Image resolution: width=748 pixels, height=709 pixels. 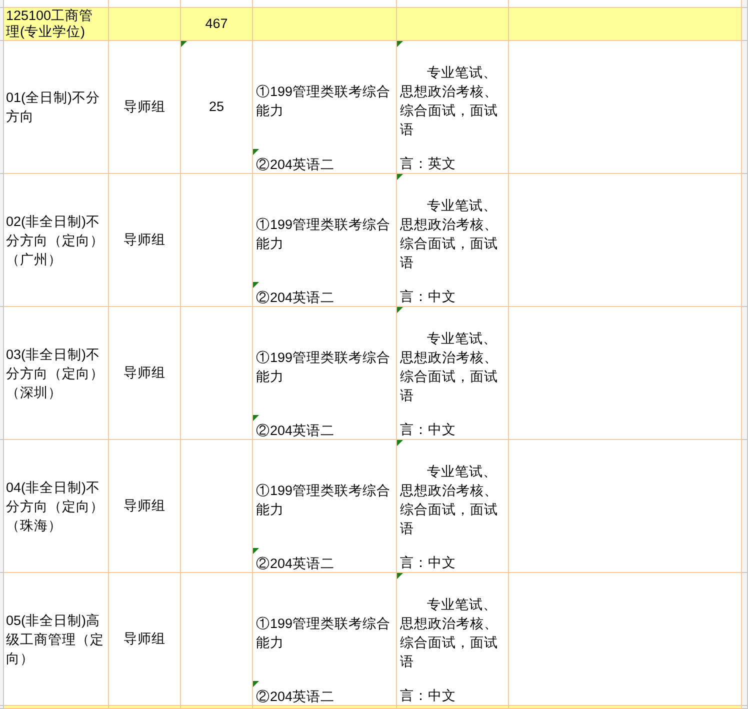 I want to click on exam-language-text: 言：英文, so click(x=428, y=164).